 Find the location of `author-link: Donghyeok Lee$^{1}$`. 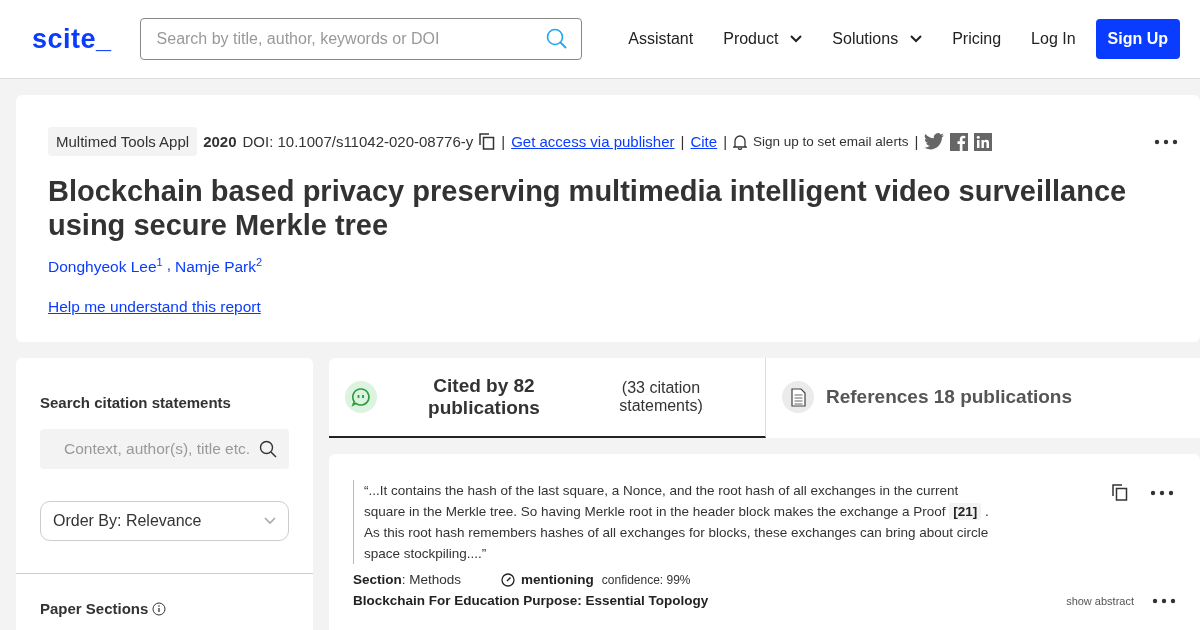

author-link: Donghyeok Lee$^{1}$ is located at coordinates (105, 266).